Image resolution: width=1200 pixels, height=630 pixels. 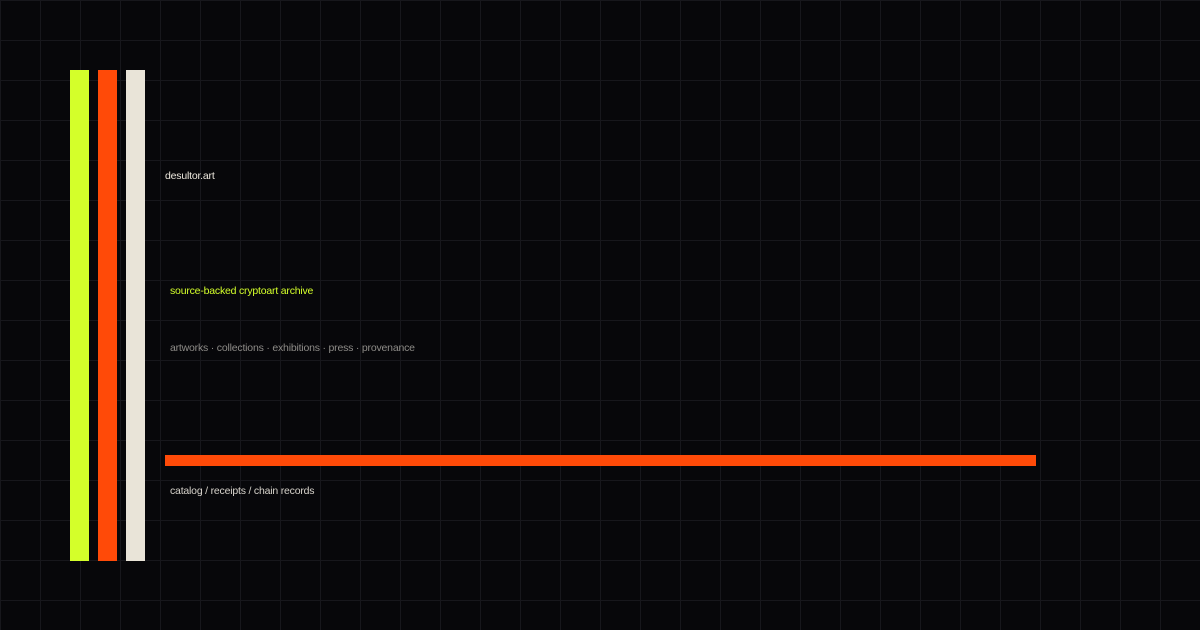 I want to click on tagline: source-backed cryptoart archive, so click(x=242, y=291).